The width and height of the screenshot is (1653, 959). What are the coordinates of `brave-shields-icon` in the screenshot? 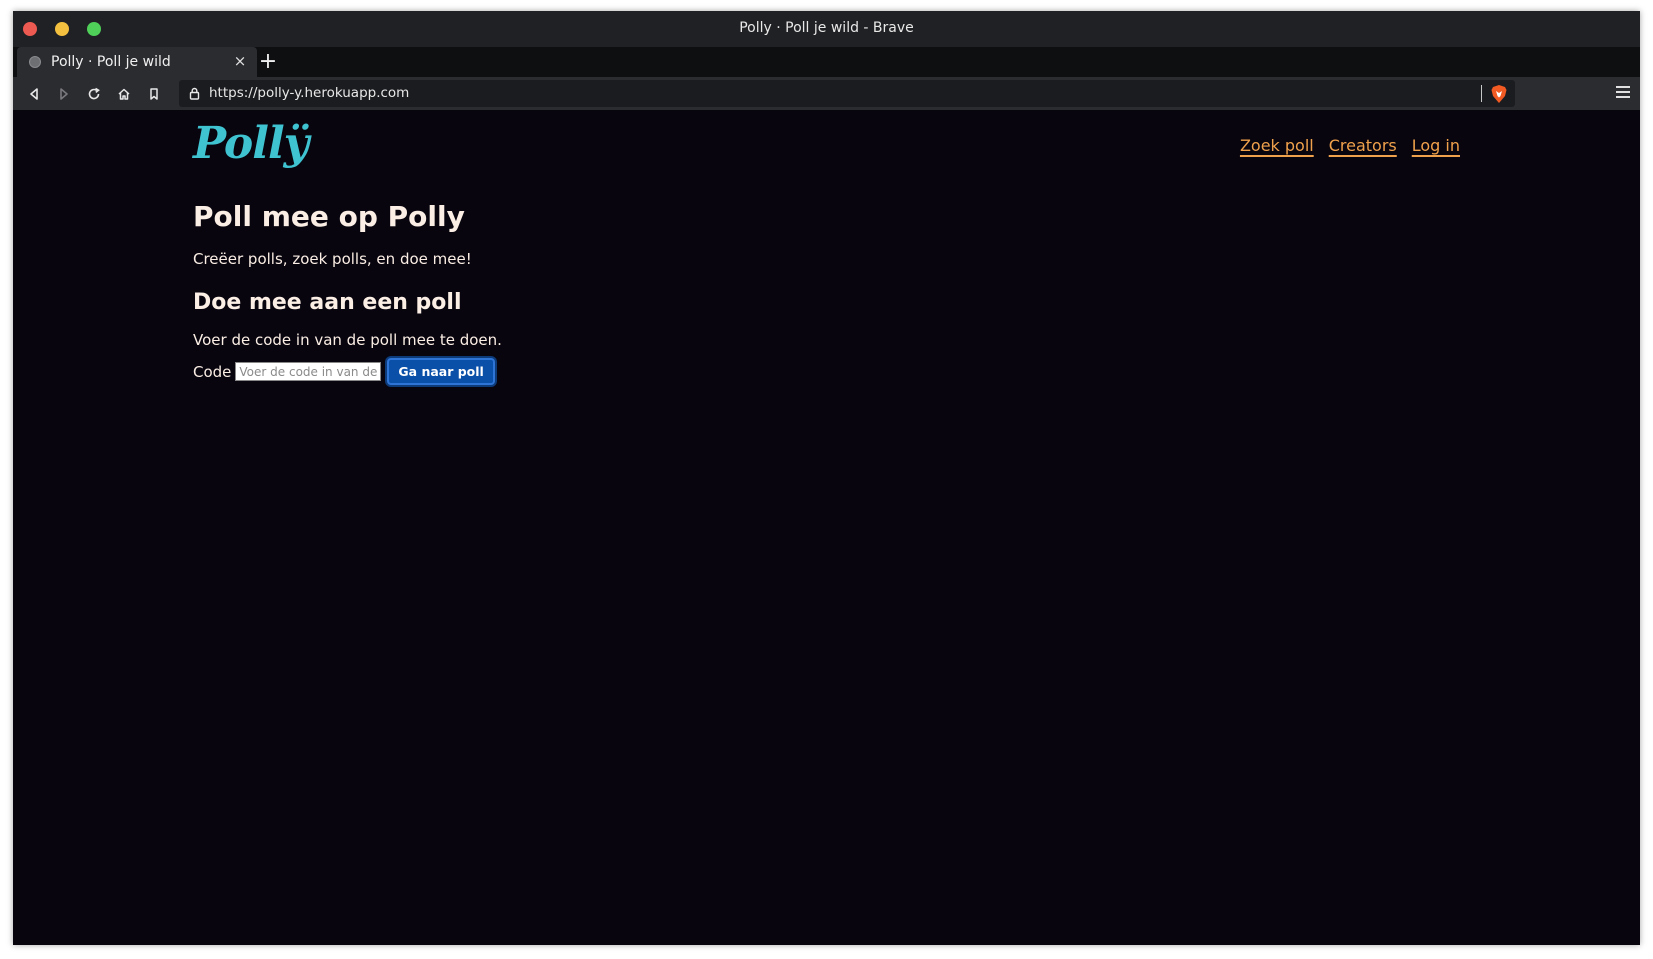 It's located at (1499, 94).